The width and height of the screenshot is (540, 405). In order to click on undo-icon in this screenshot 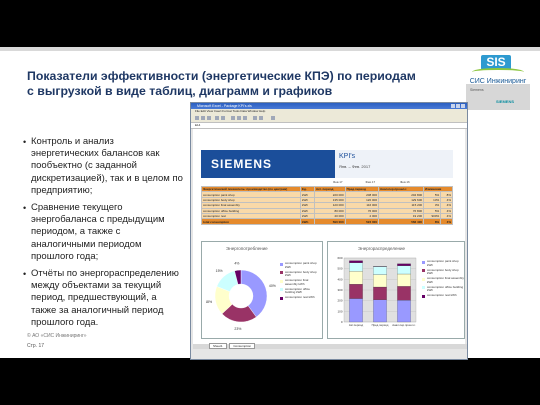, I will do `click(255, 118)`.